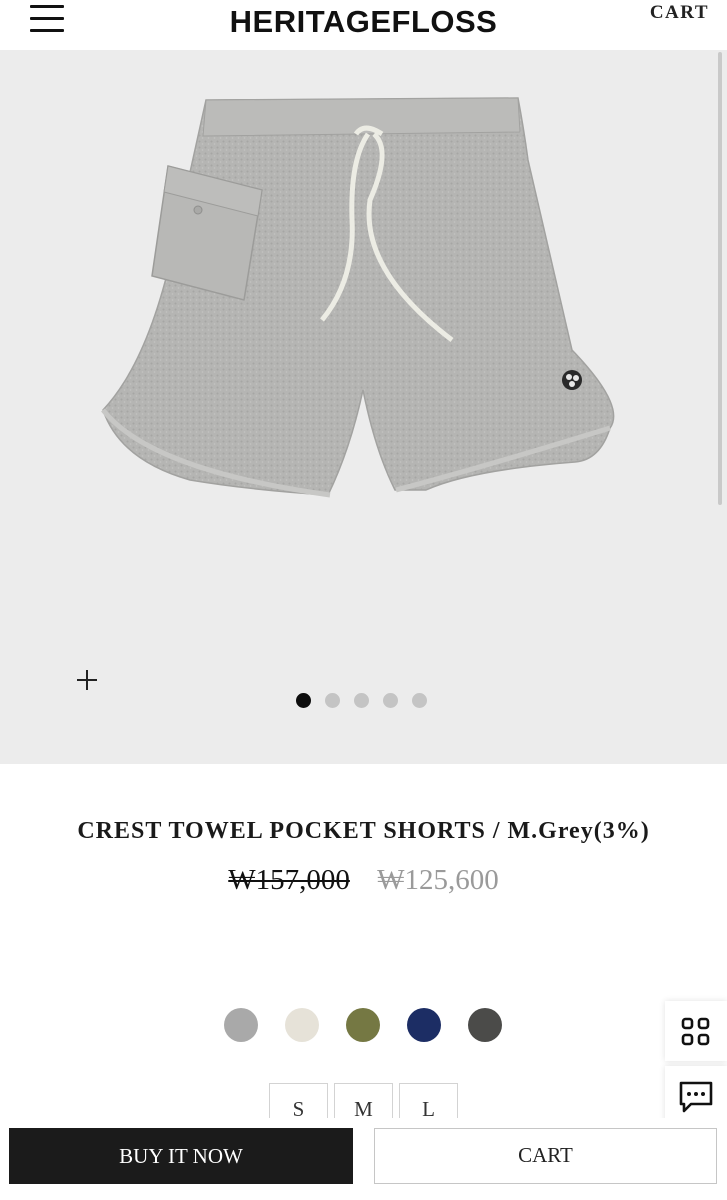  What do you see at coordinates (87, 680) in the screenshot?
I see `plus-icon` at bounding box center [87, 680].